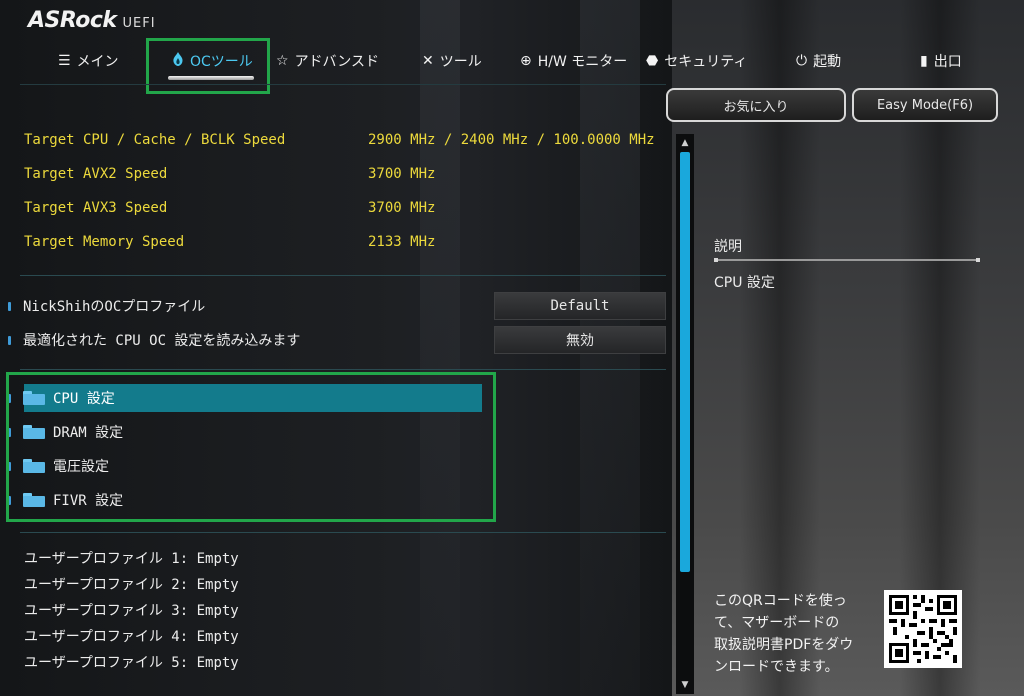 The image size is (1024, 696). Describe the element at coordinates (728, 247) in the screenshot. I see `description-title: 説明` at that location.